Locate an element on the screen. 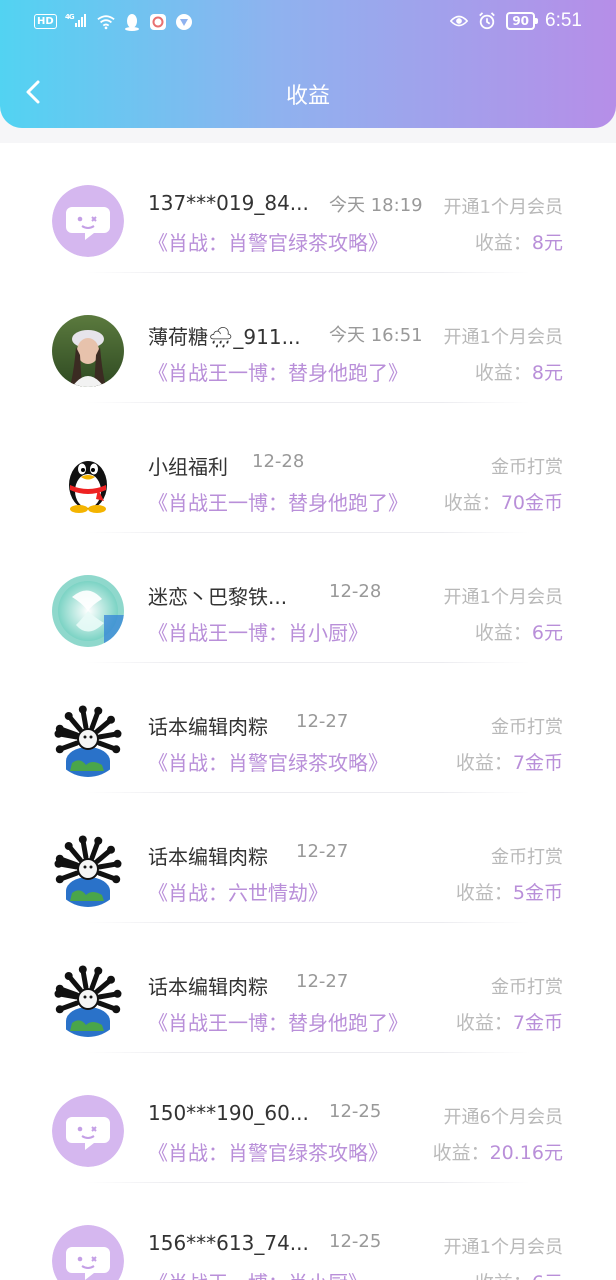  timestamp: 今天 18:19 is located at coordinates (376, 205).